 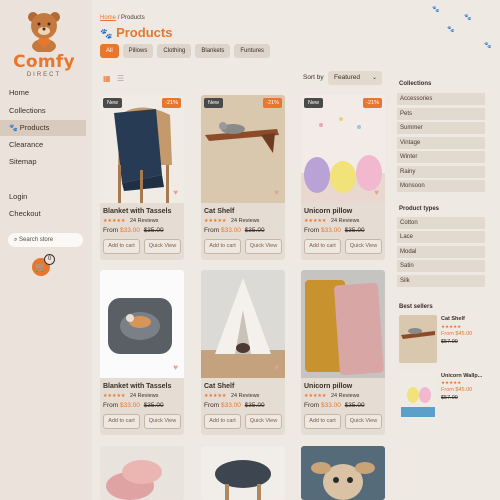 I want to click on breadcrumb-current: Products, so click(x=133, y=18).